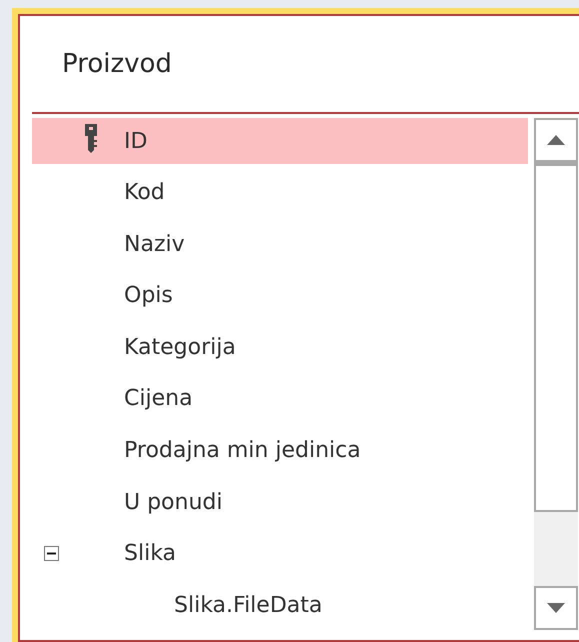 This screenshot has height=642, width=579. I want to click on field-row: Opis, so click(280, 295).